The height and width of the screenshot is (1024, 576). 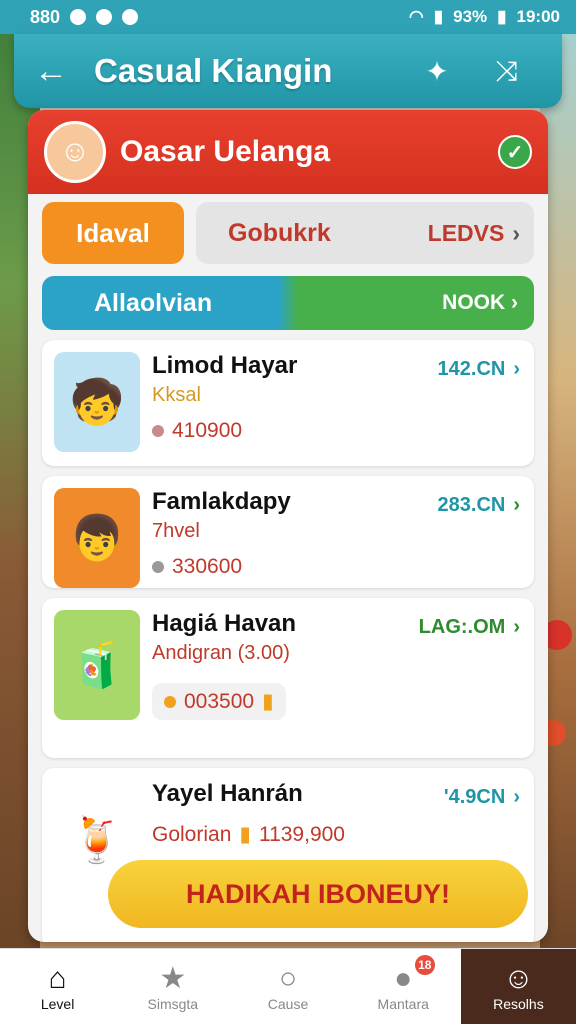 What do you see at coordinates (337, 567) in the screenshot?
I see `item-price: 330600` at bounding box center [337, 567].